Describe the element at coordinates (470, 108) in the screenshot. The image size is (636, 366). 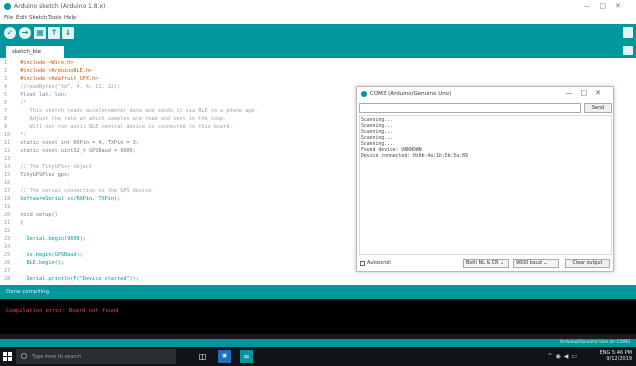
I see `serial-send-input` at that location.